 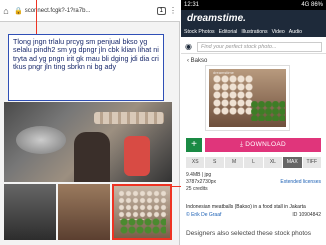 What do you see at coordinates (201, 182) in the screenshot?
I see `file-dimensions: 3787x2730px` at bounding box center [201, 182].